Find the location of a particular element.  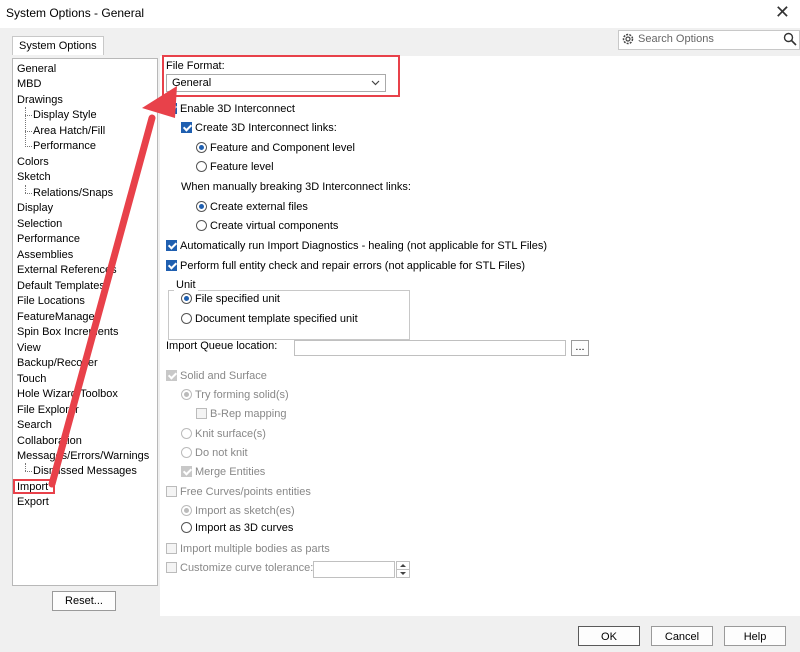

import-as-3d-curves-radio is located at coordinates (186, 527).